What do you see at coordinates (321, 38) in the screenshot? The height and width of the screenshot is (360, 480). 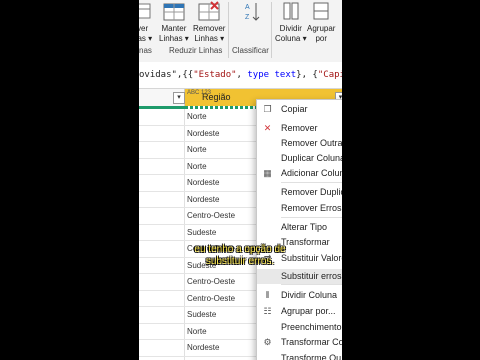 I see `group-by-label-2: por` at bounding box center [321, 38].